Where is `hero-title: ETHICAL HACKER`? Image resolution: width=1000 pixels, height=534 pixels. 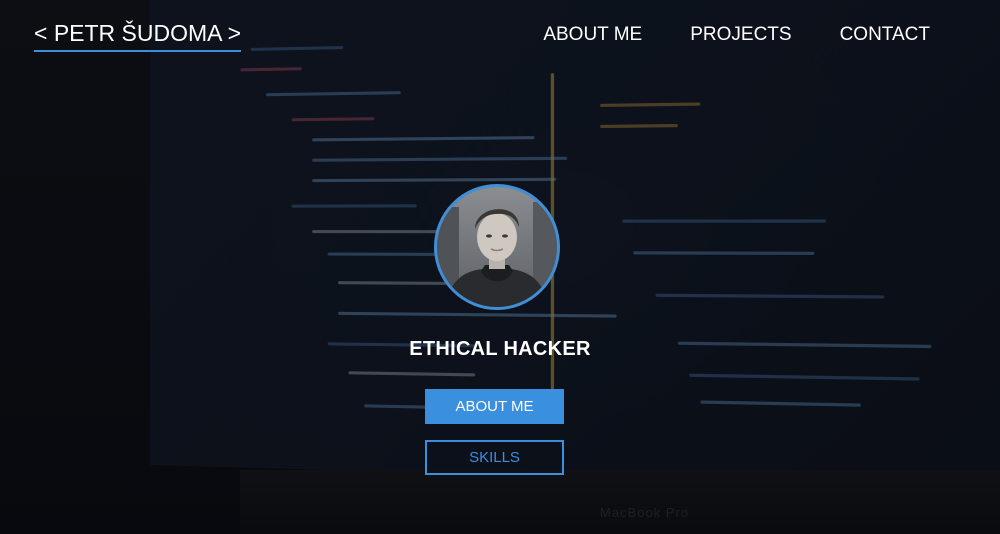 hero-title: ETHICAL HACKER is located at coordinates (500, 349).